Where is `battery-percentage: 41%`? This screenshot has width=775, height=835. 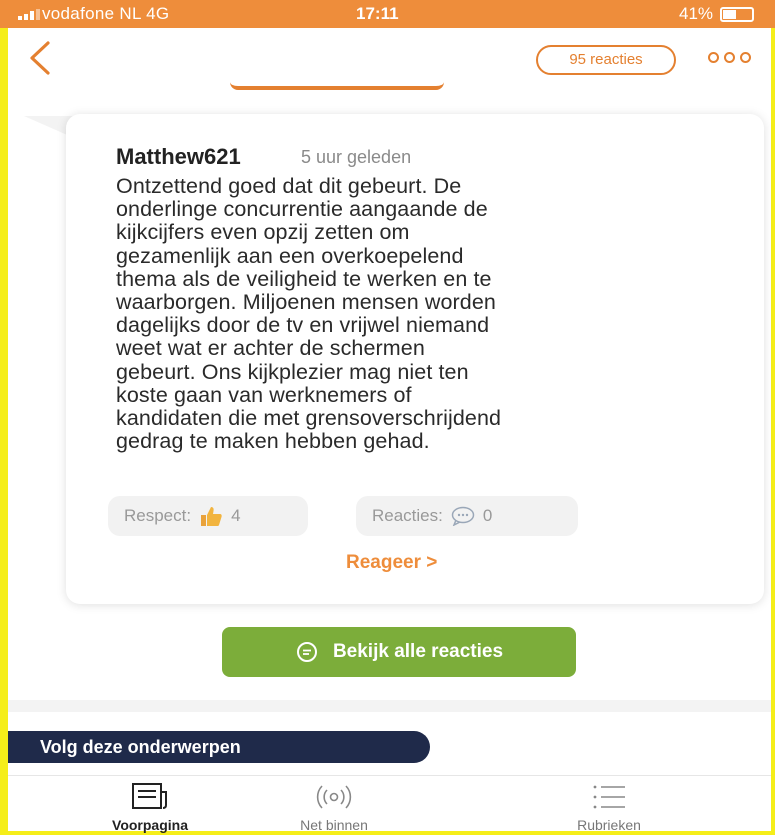
battery-percentage: 41% is located at coordinates (696, 13).